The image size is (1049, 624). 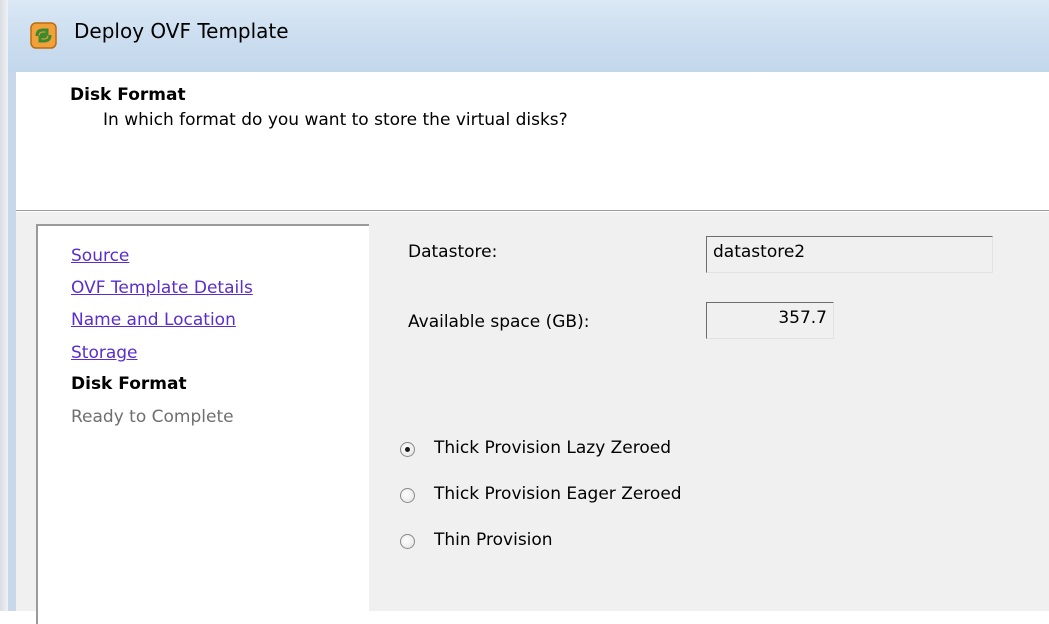 What do you see at coordinates (100, 256) in the screenshot?
I see `nav-item-source: Source` at bounding box center [100, 256].